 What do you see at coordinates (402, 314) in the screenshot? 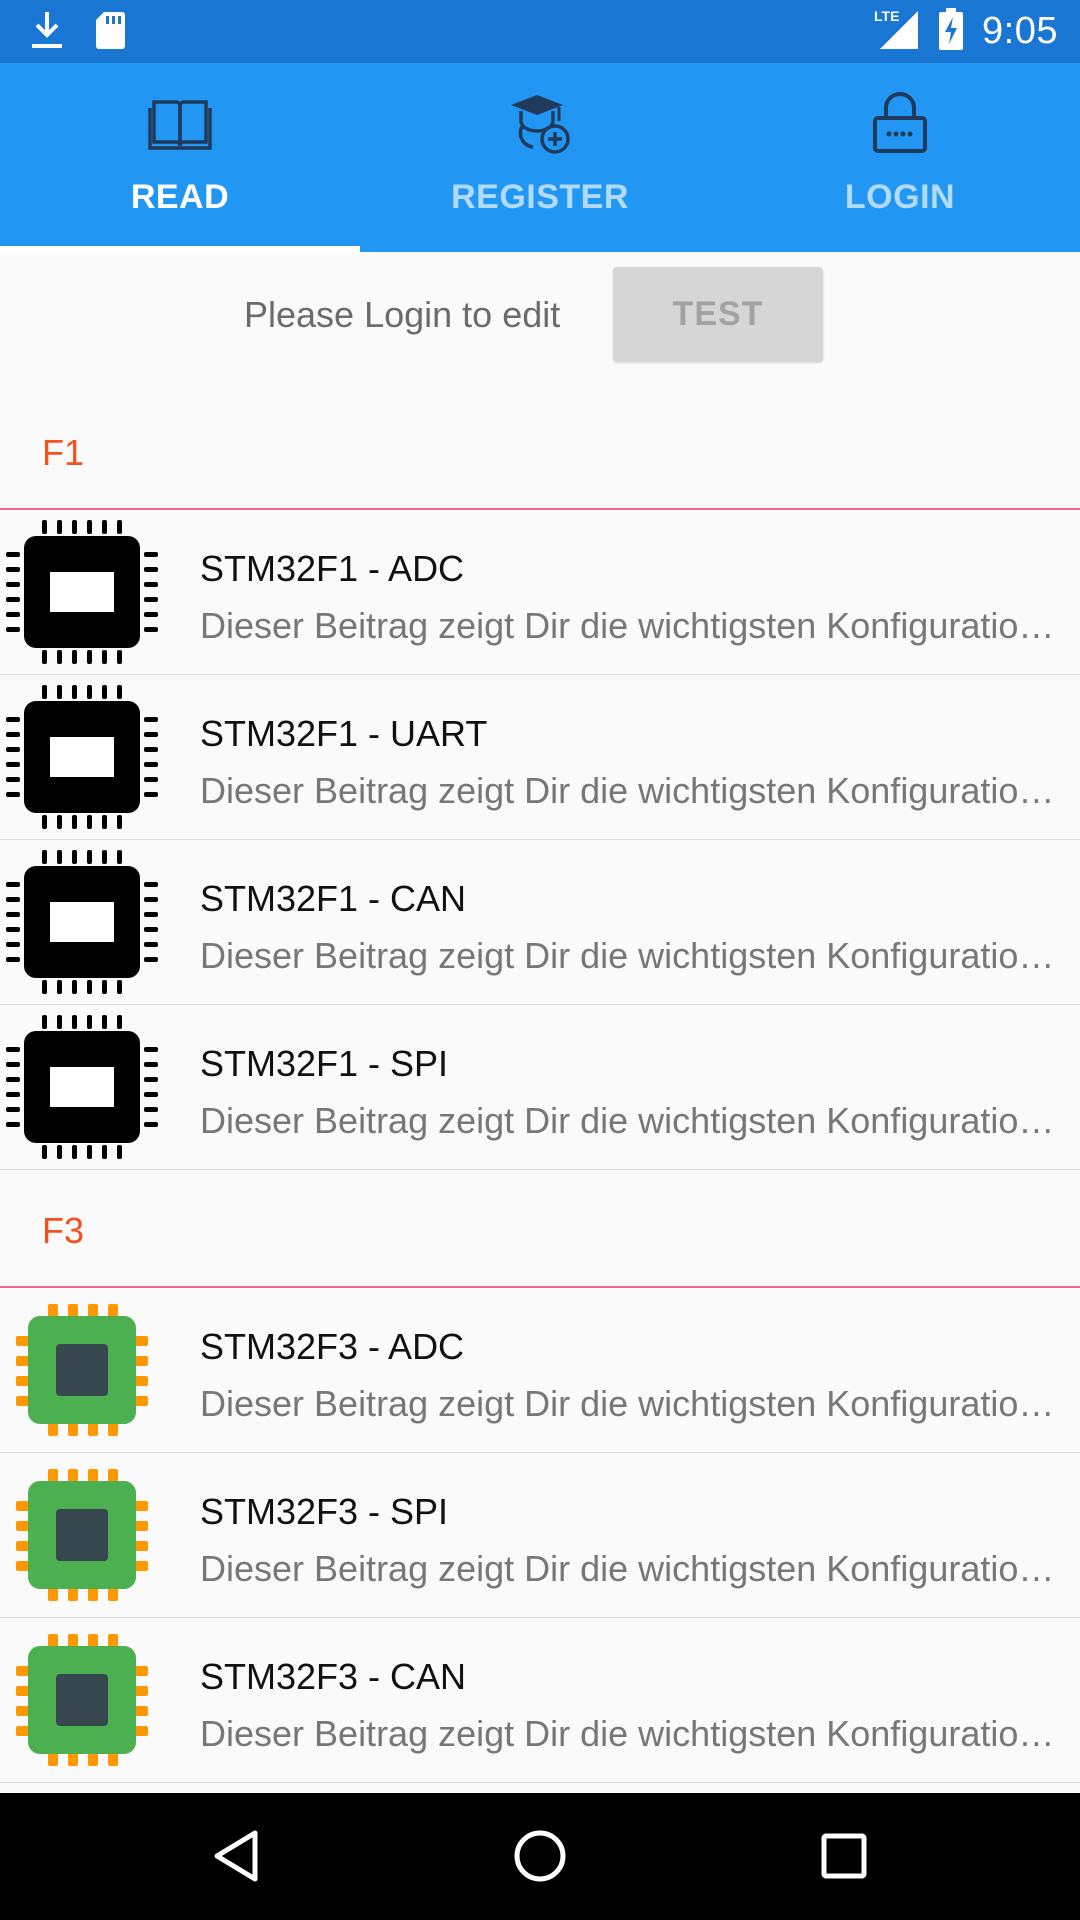
I see `login-prompt-text: Please Login to edit` at bounding box center [402, 314].